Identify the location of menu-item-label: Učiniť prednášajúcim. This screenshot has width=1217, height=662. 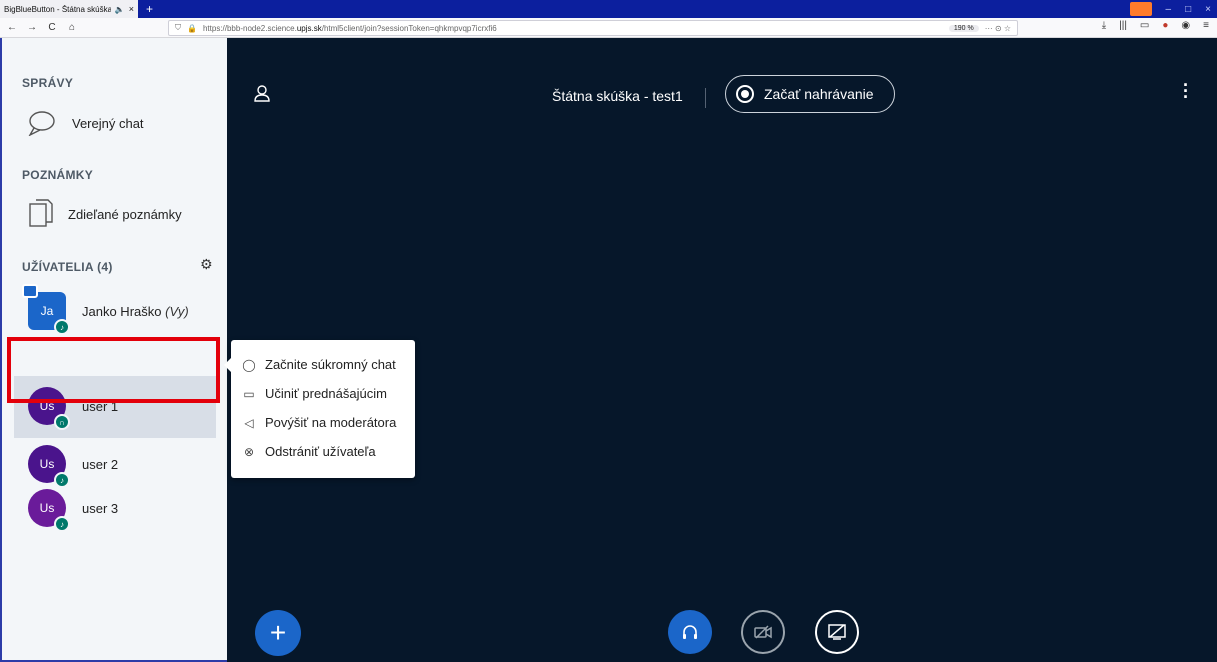
(326, 393).